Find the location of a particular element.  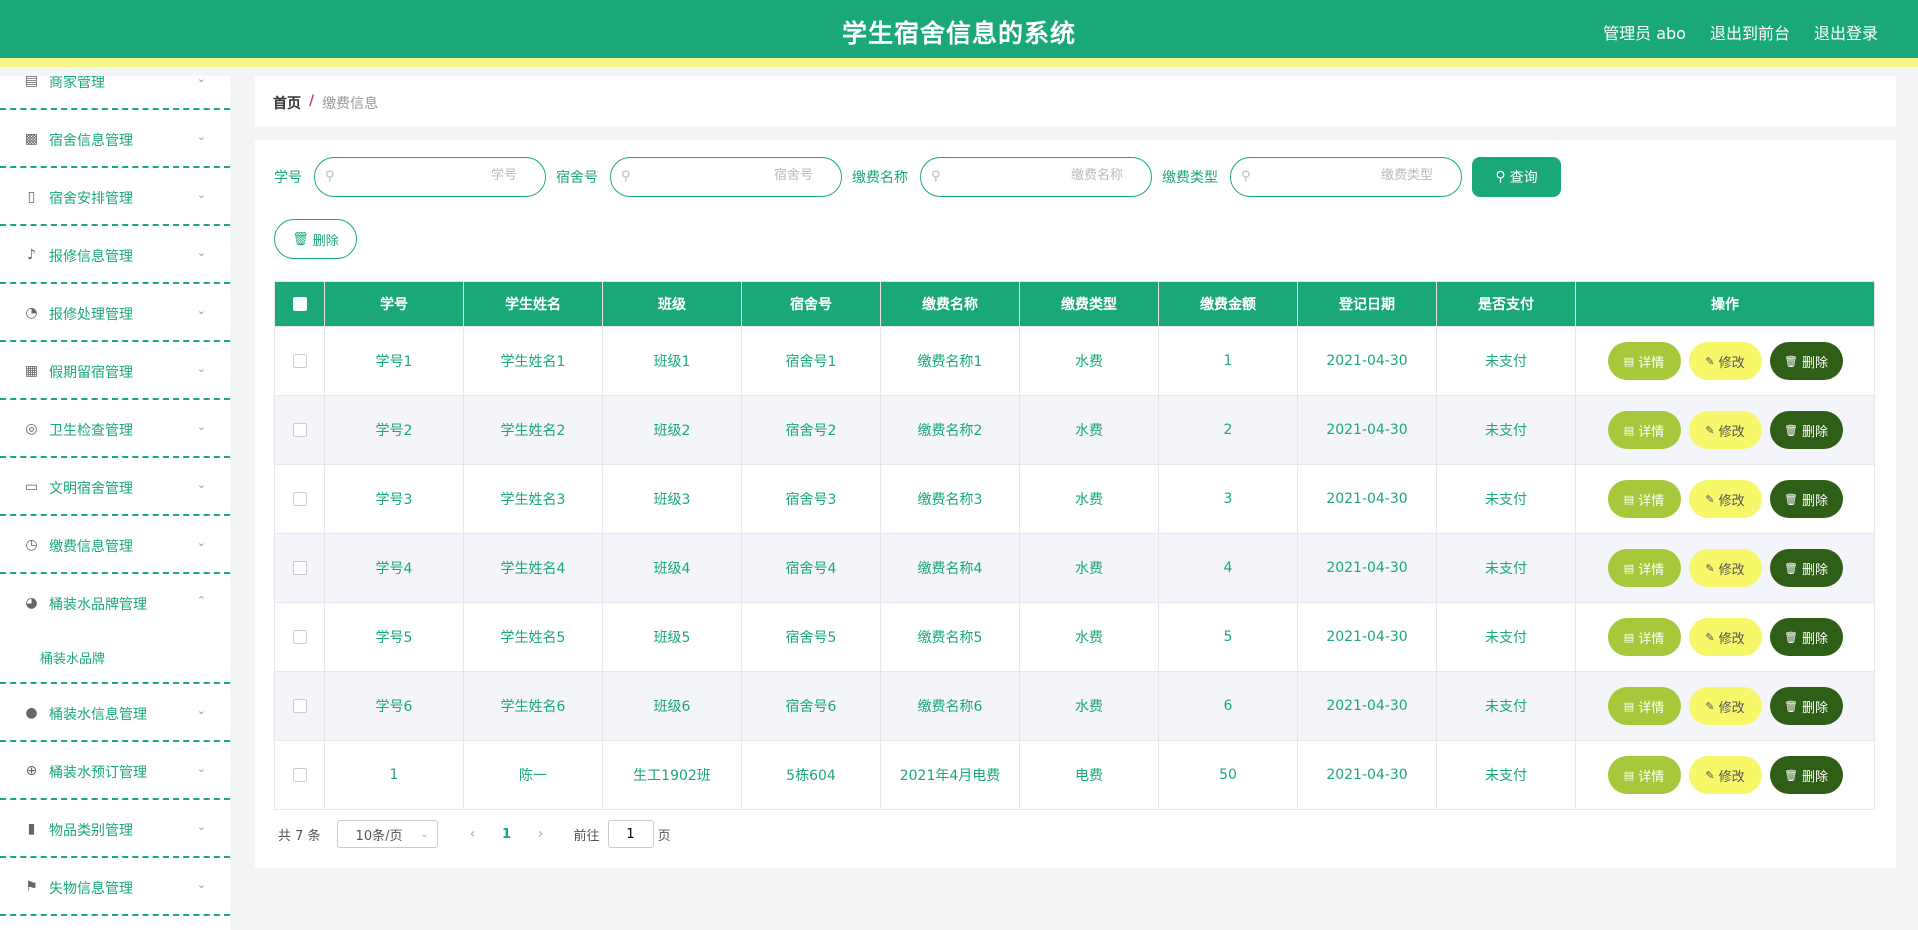

search-box-fee-name: ⚲ is located at coordinates (1036, 177).